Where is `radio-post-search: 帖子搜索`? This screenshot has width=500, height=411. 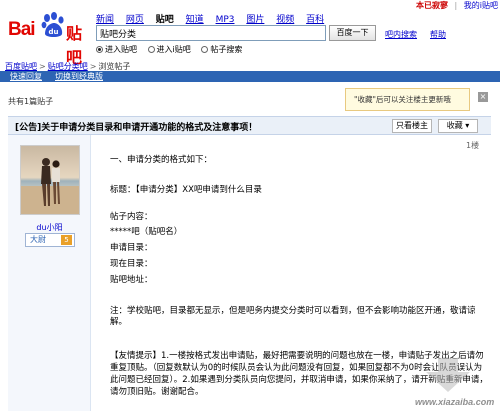 radio-post-search: 帖子搜索 is located at coordinates (221, 49).